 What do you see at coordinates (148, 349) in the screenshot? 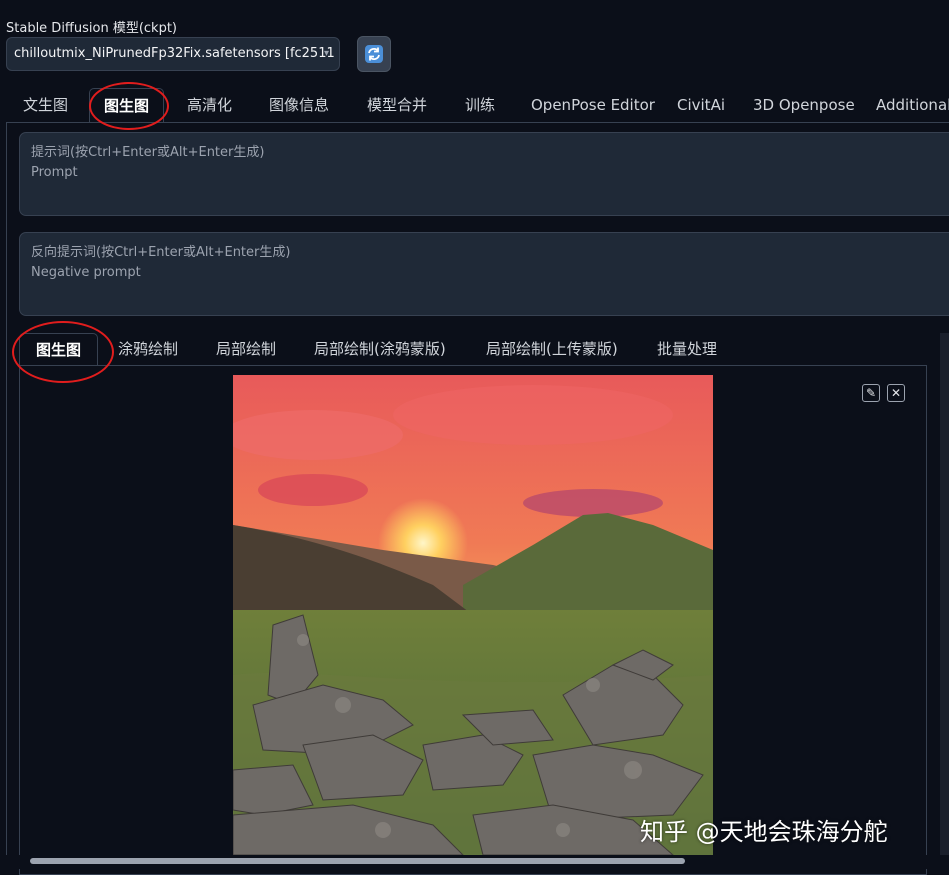
I see `subtab-sketch: 涂鸦绘制` at bounding box center [148, 349].